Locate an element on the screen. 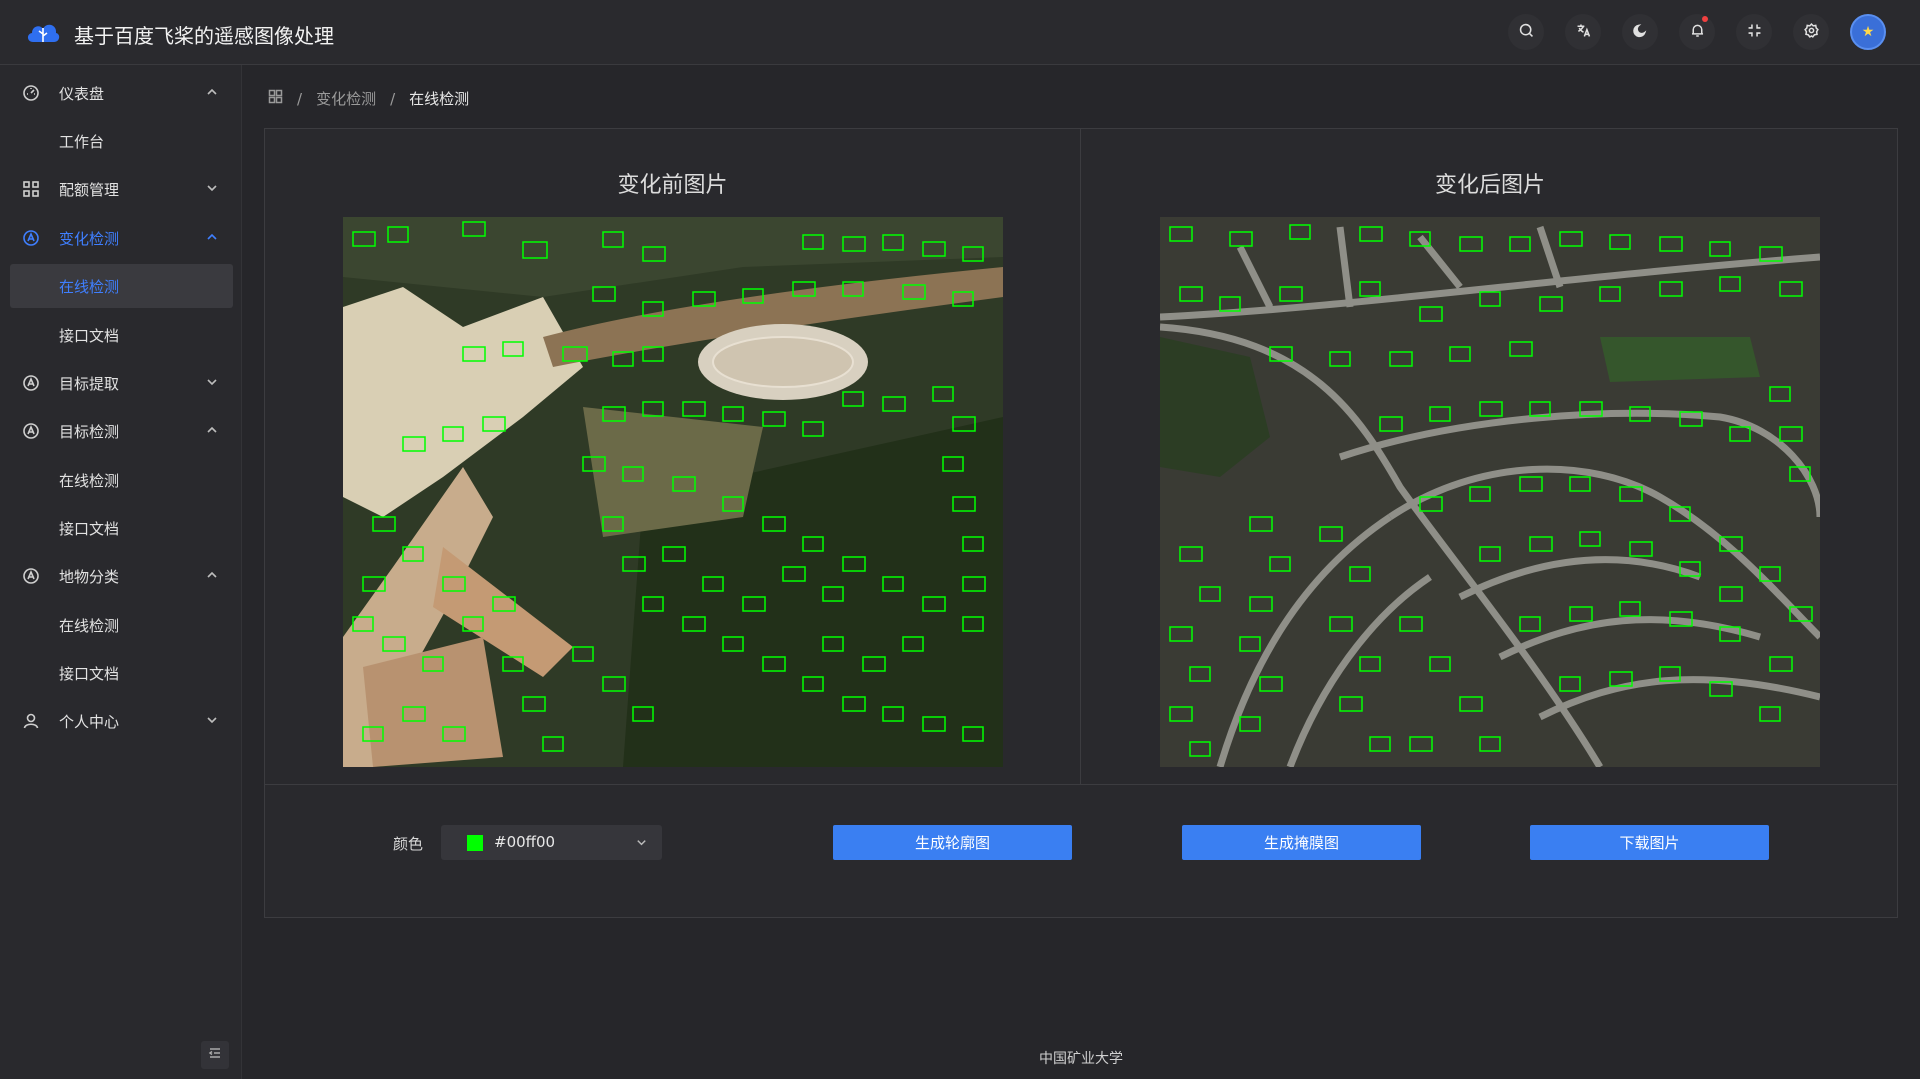  sidebar-item-workbench: 工作台 is located at coordinates (121, 141).